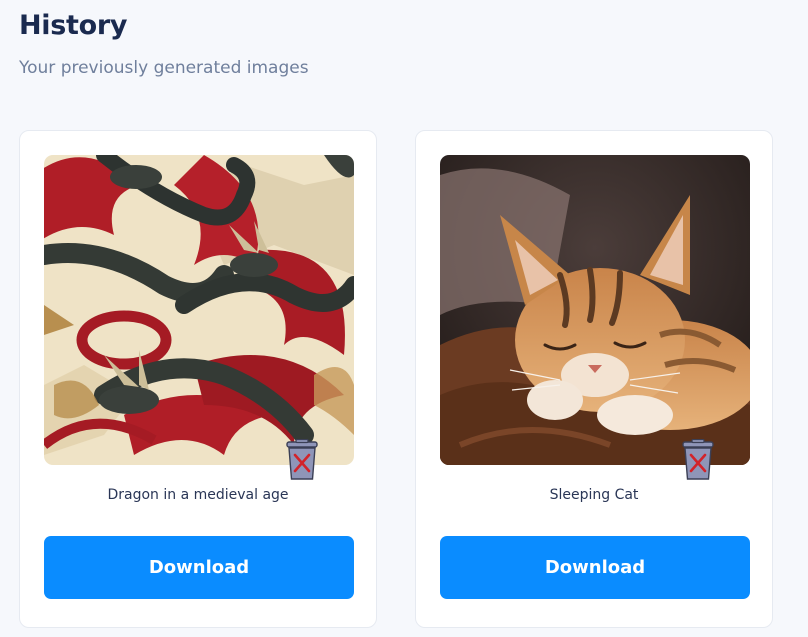 The height and width of the screenshot is (637, 808). I want to click on page-subtitle: Your previously generated images, so click(164, 68).